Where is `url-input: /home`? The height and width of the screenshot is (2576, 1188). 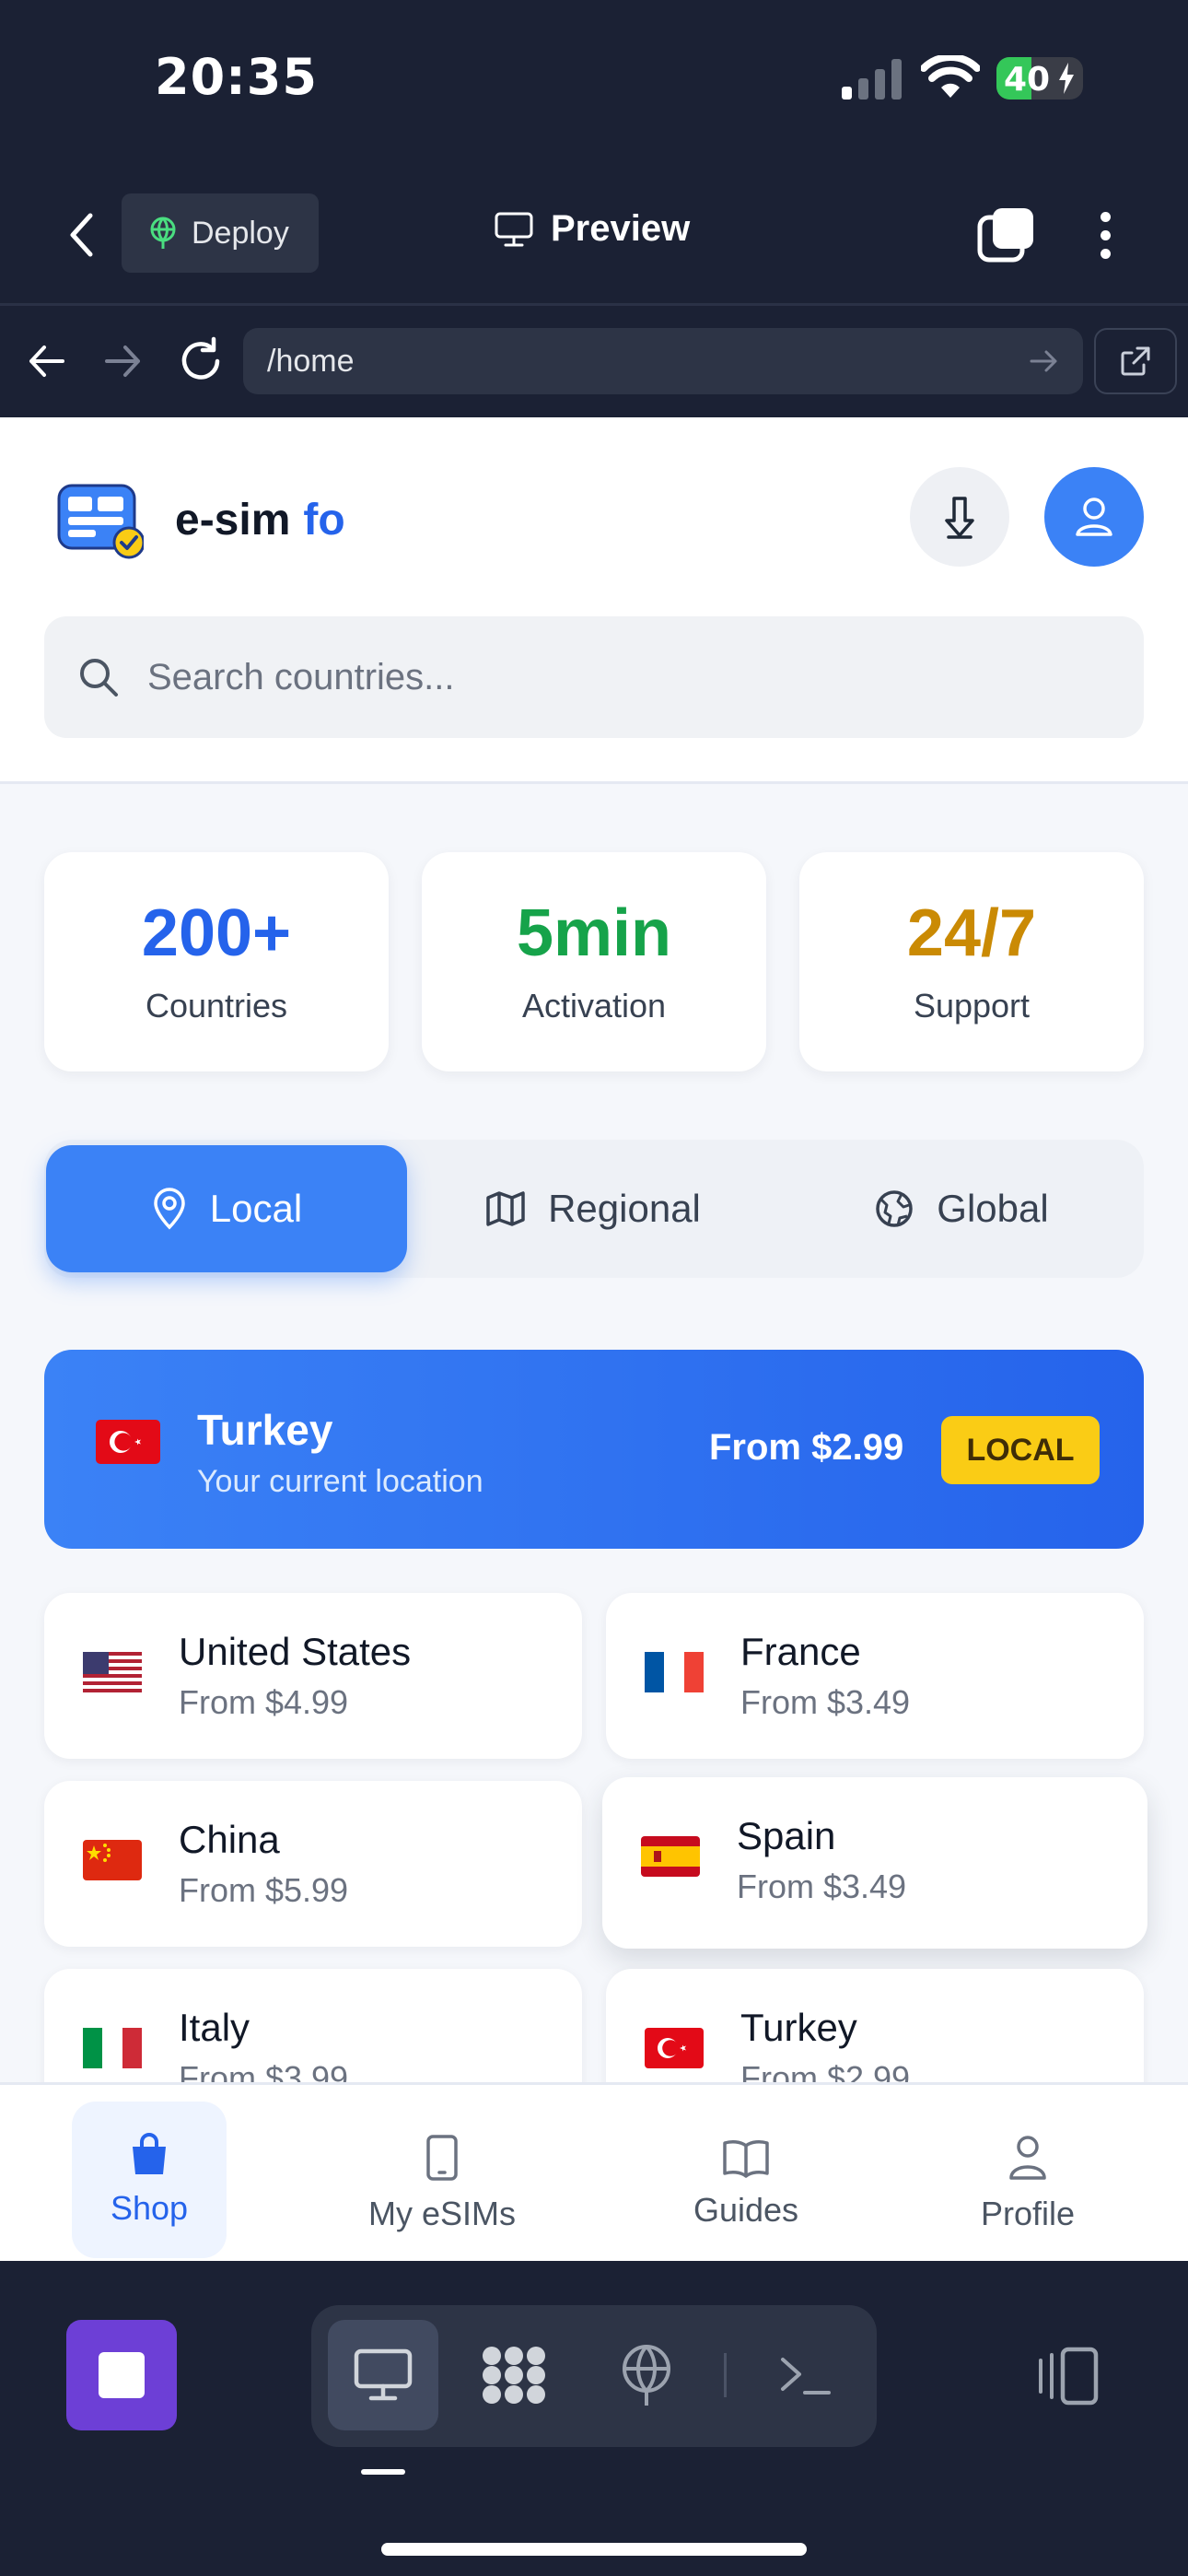
url-input: /home is located at coordinates (663, 361).